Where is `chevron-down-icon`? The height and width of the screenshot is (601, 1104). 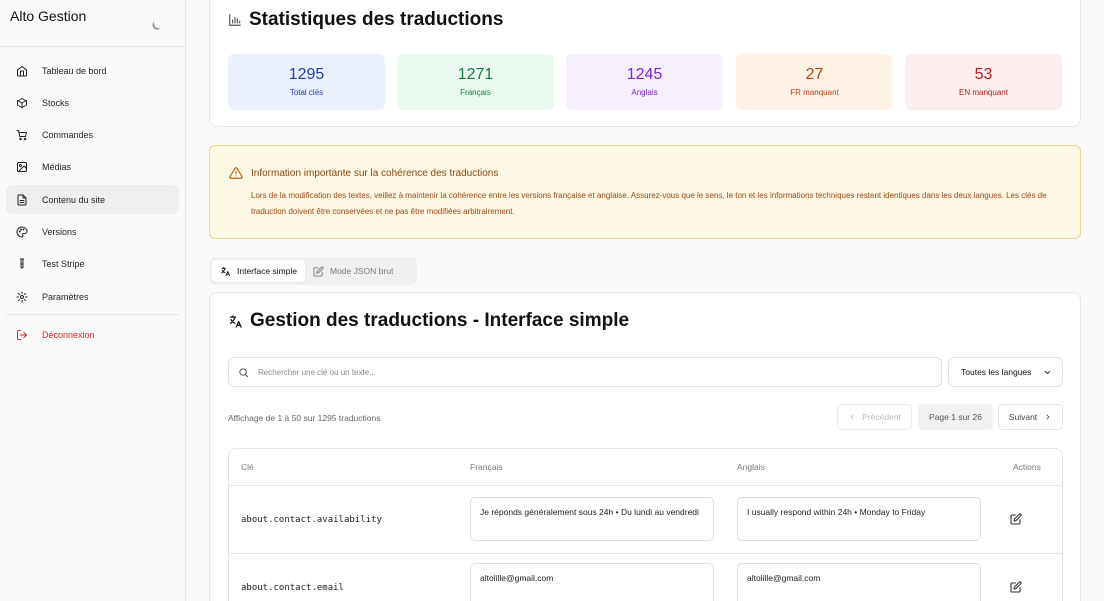 chevron-down-icon is located at coordinates (1047, 372).